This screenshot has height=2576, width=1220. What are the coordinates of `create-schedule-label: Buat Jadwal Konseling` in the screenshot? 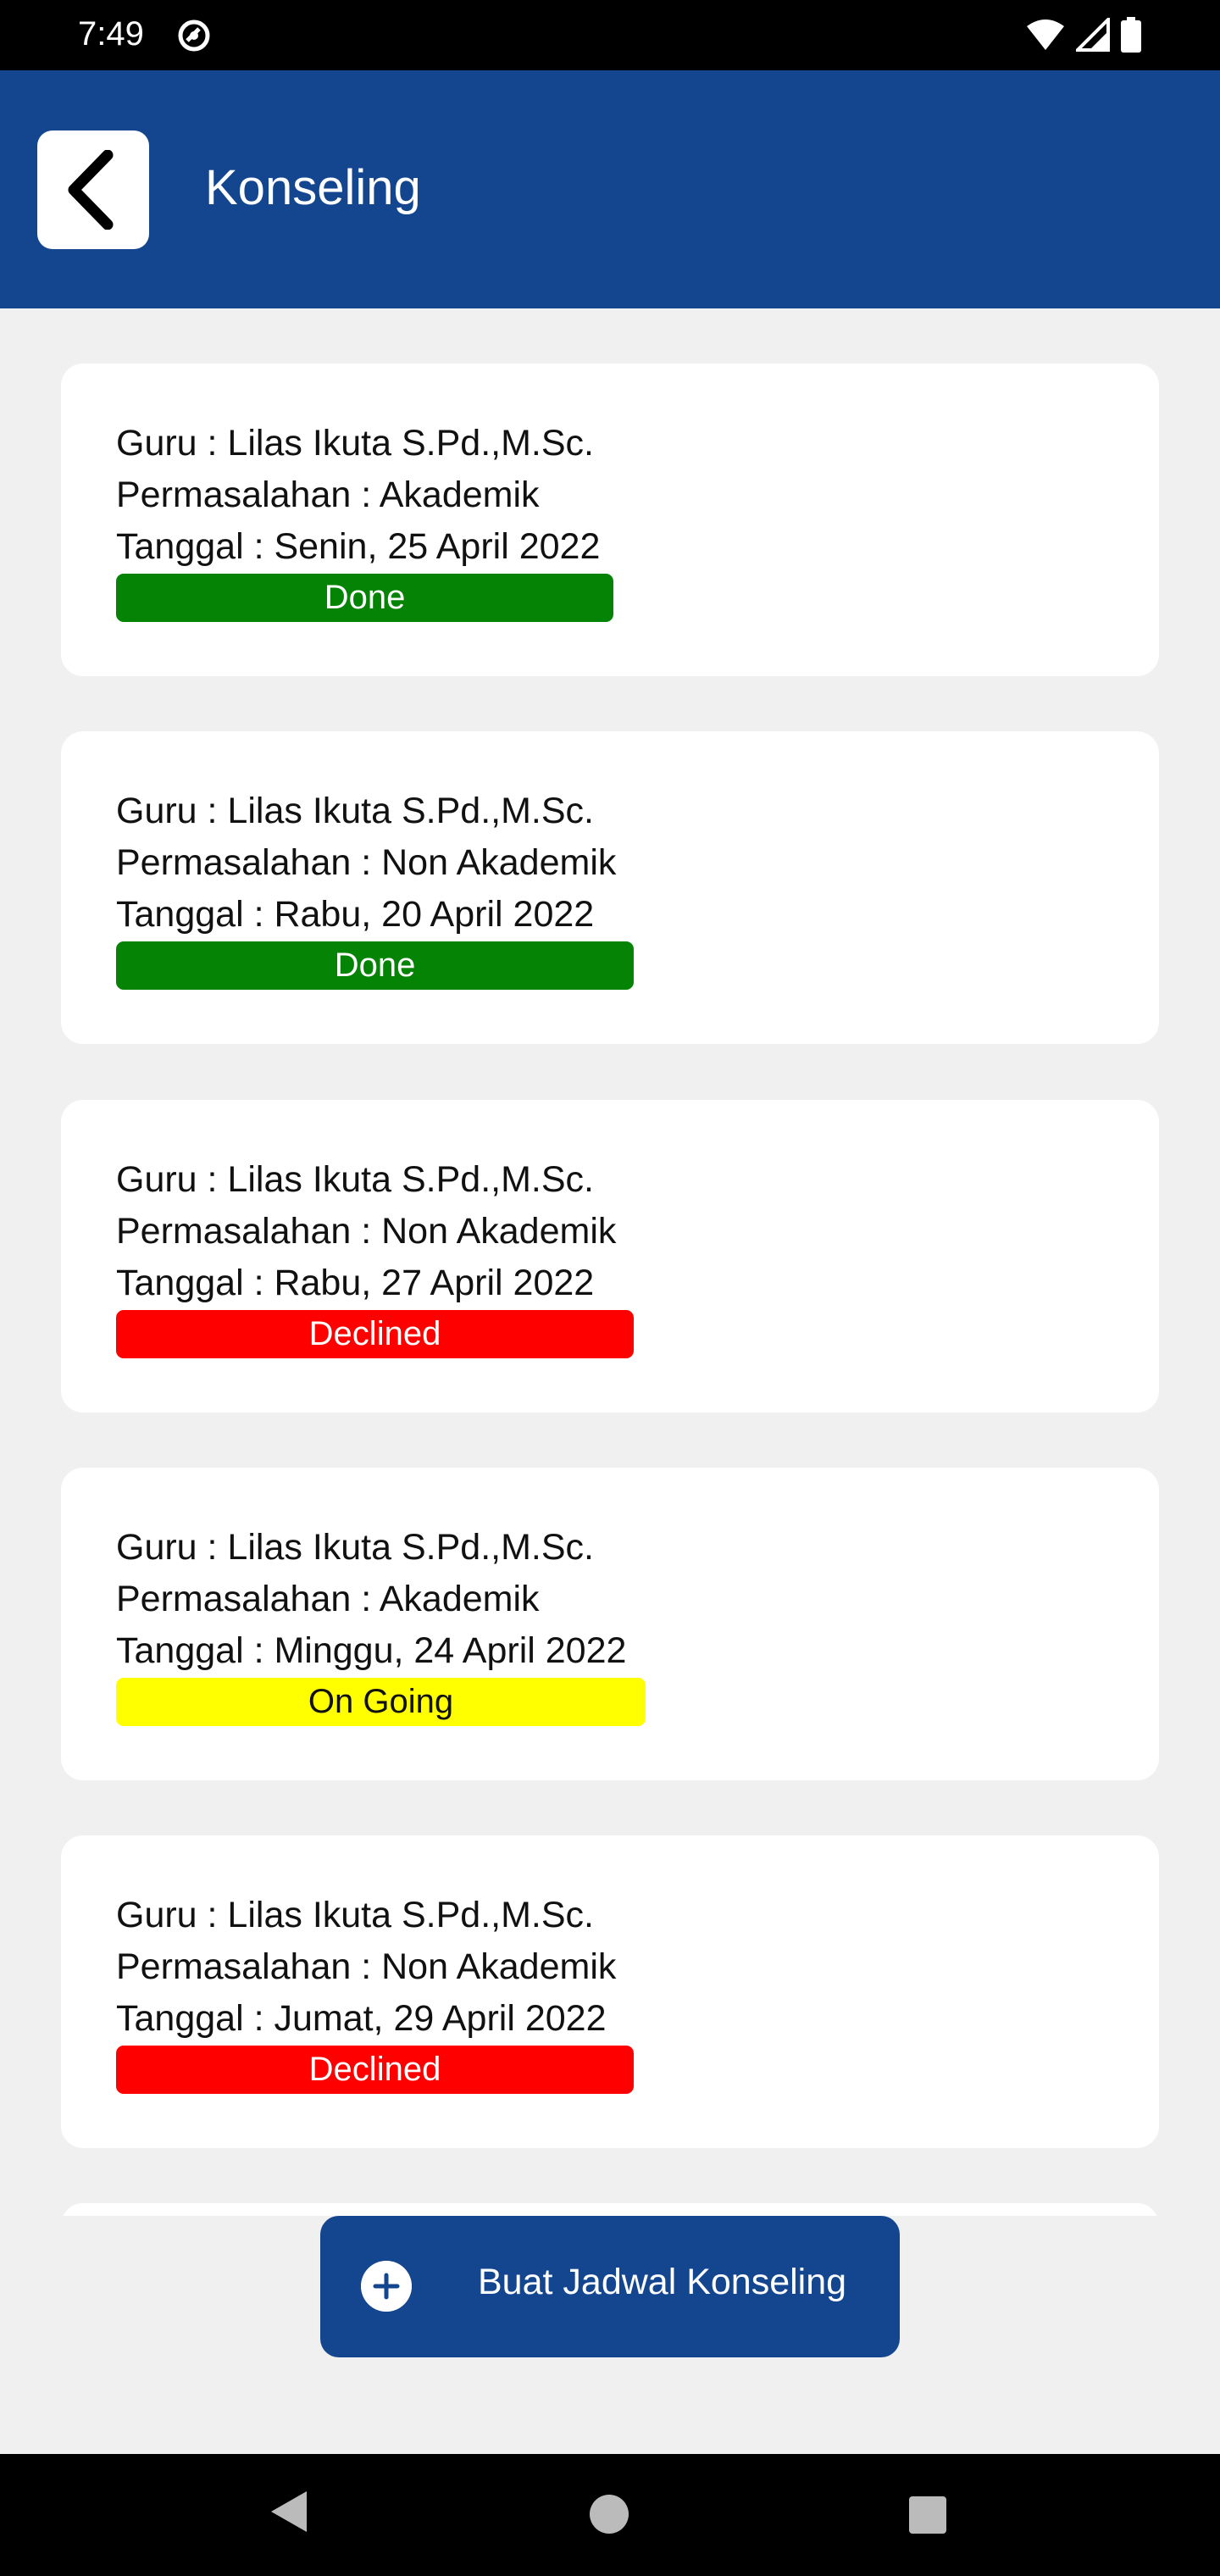 It's located at (662, 2282).